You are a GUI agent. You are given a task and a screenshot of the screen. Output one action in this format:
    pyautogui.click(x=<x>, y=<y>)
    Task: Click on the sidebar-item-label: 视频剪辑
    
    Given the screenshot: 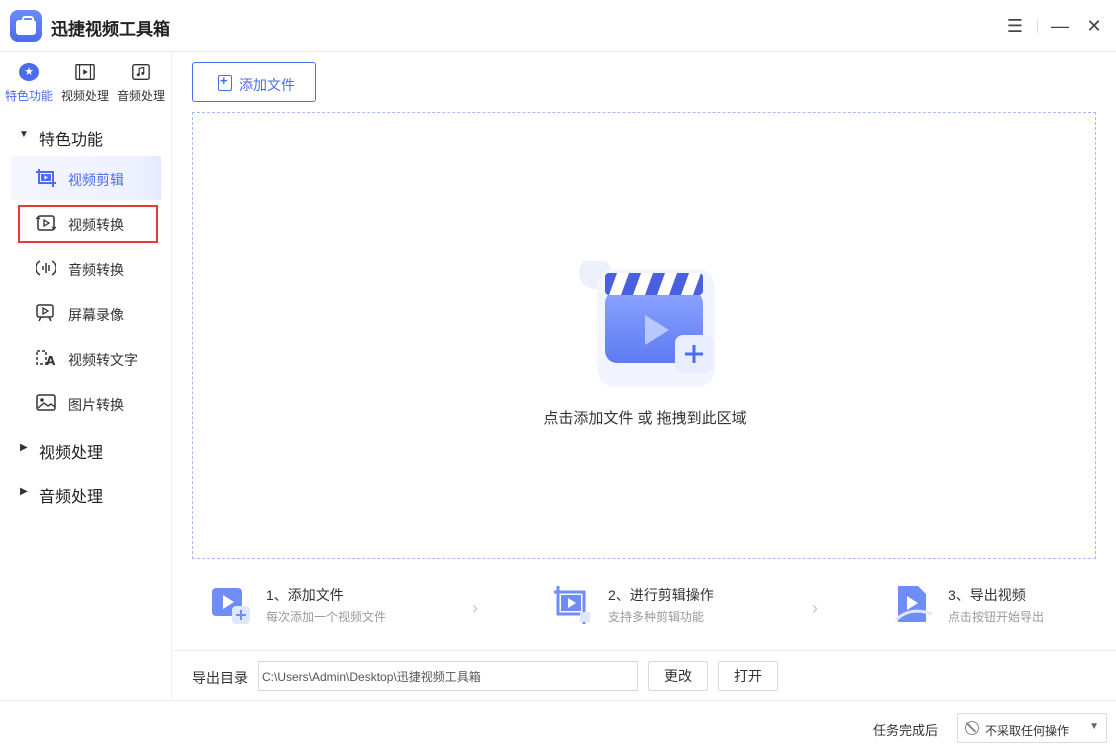 What is the action you would take?
    pyautogui.click(x=96, y=180)
    